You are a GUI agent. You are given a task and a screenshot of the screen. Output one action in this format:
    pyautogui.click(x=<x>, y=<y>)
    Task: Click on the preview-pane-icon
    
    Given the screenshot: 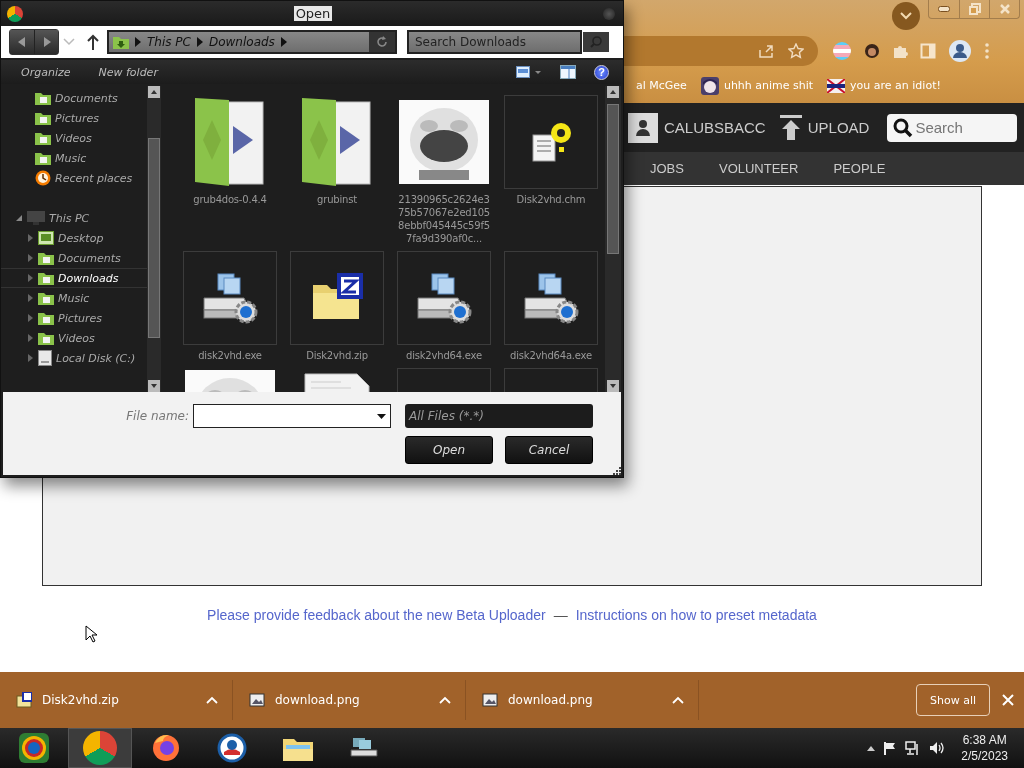 What is the action you would take?
    pyautogui.click(x=568, y=72)
    